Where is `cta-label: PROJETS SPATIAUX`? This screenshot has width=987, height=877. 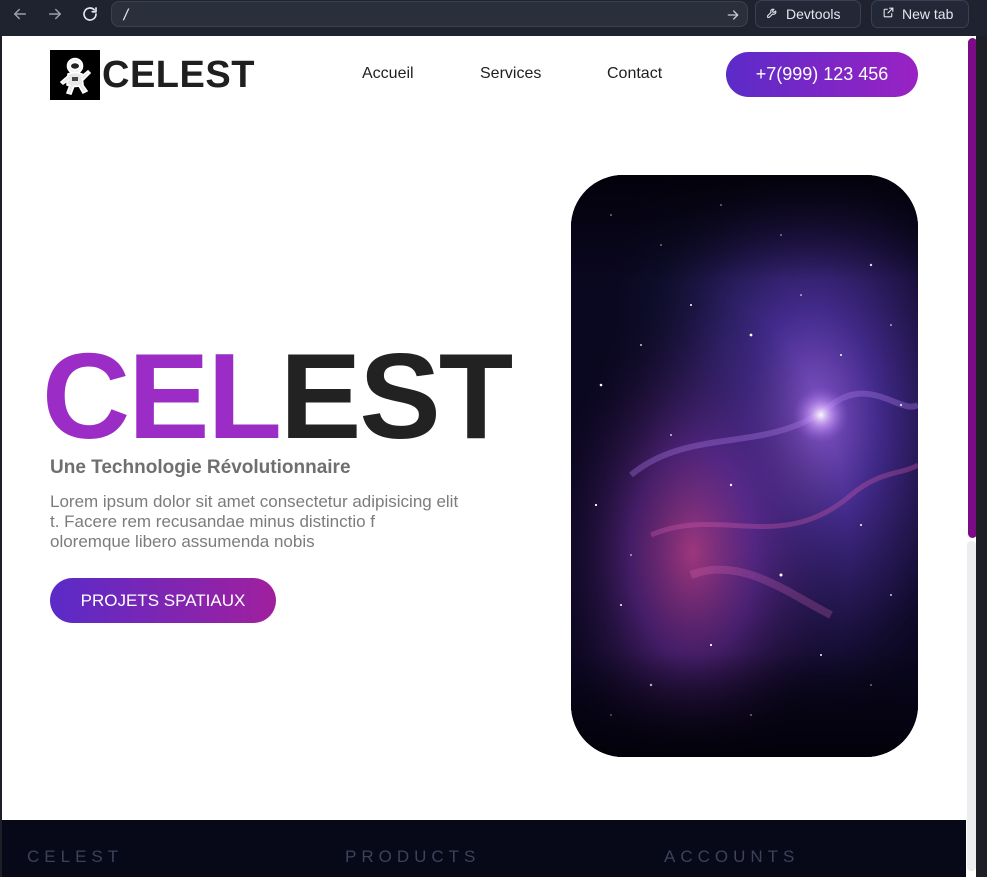
cta-label: PROJETS SPATIAUX is located at coordinates (163, 600).